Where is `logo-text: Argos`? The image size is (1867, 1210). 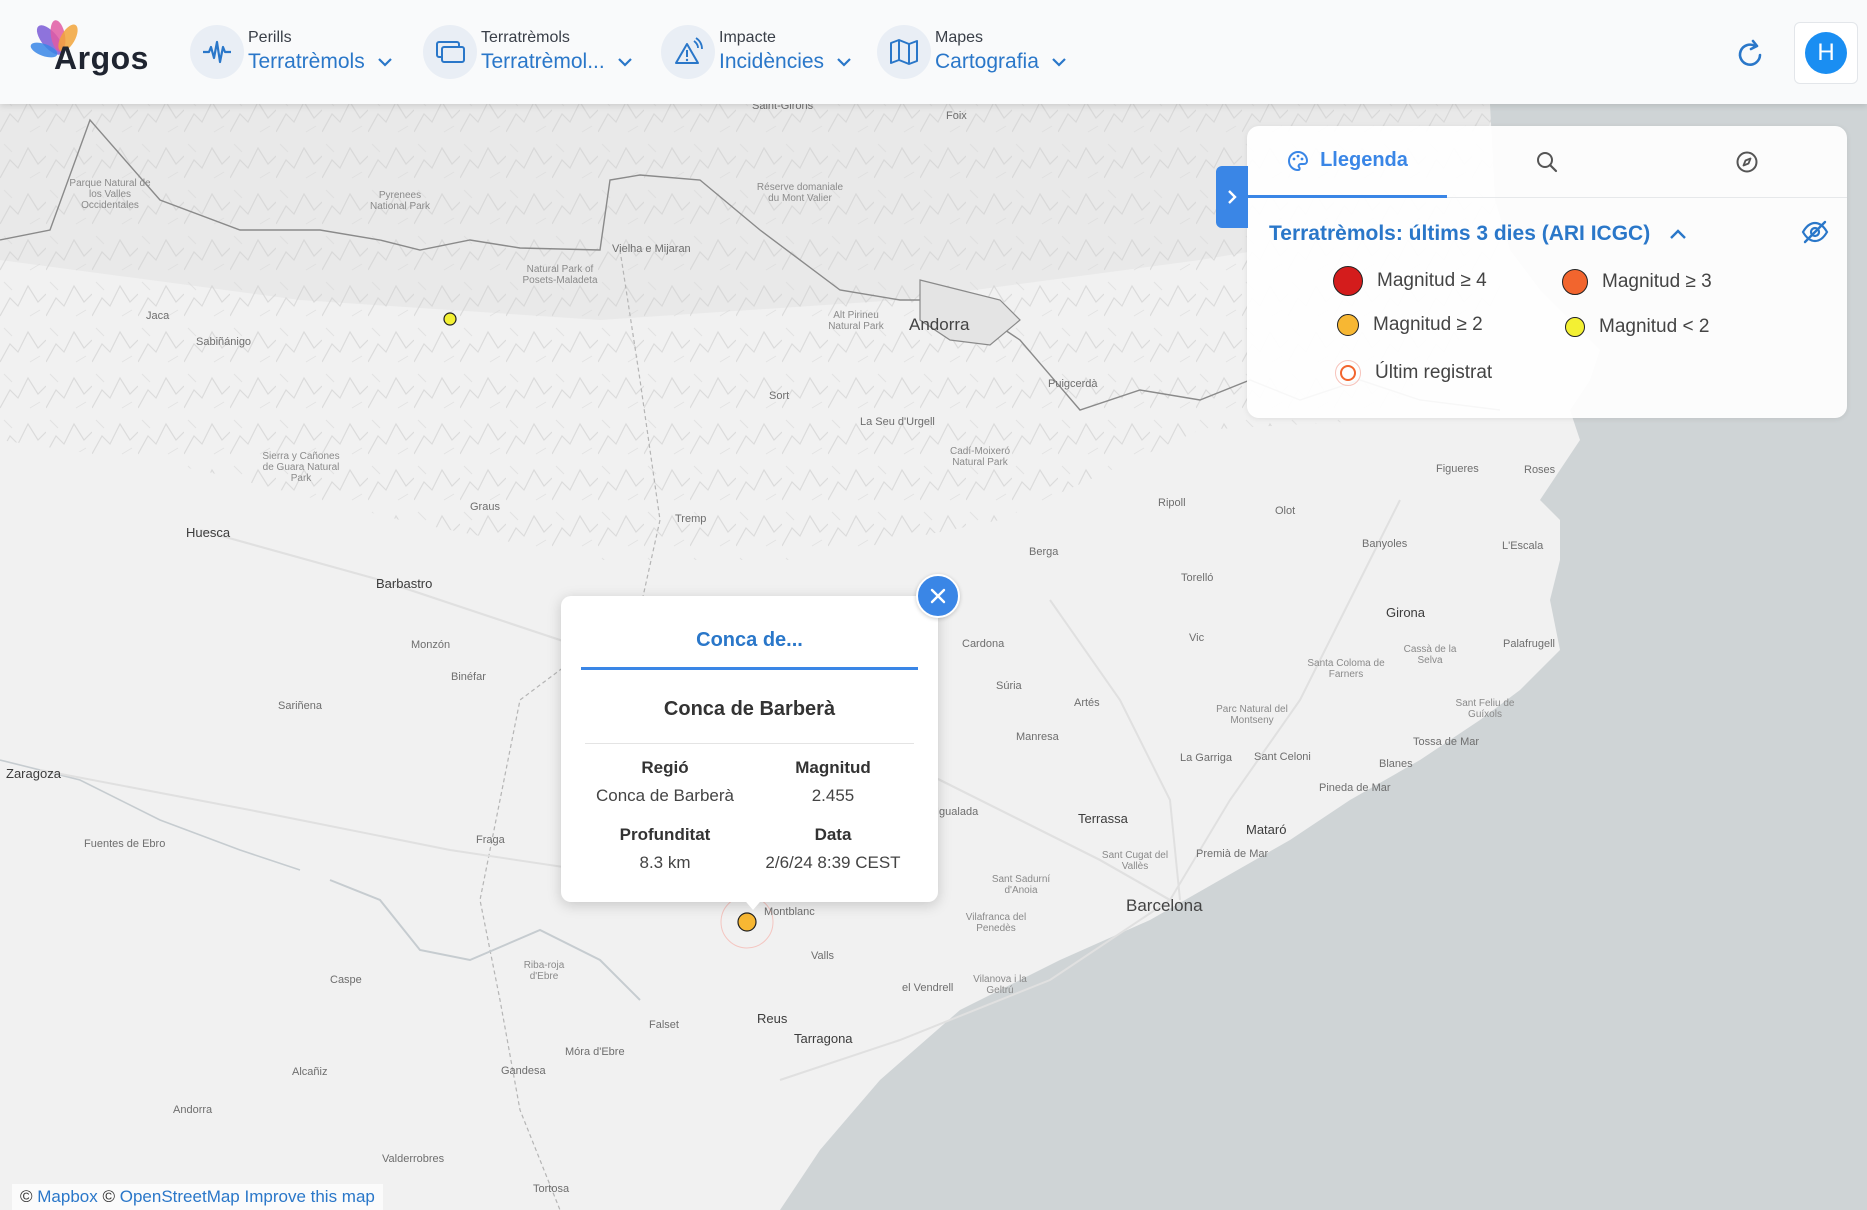 logo-text: Argos is located at coordinates (101, 58).